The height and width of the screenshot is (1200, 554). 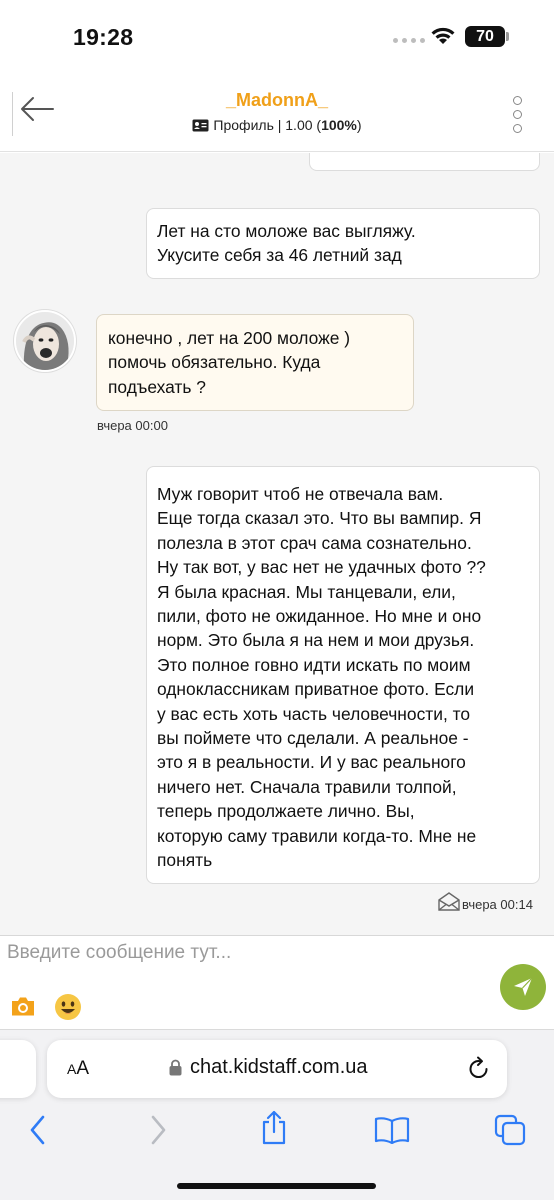 I want to click on previous-tab-card, so click(x=18, y=1069).